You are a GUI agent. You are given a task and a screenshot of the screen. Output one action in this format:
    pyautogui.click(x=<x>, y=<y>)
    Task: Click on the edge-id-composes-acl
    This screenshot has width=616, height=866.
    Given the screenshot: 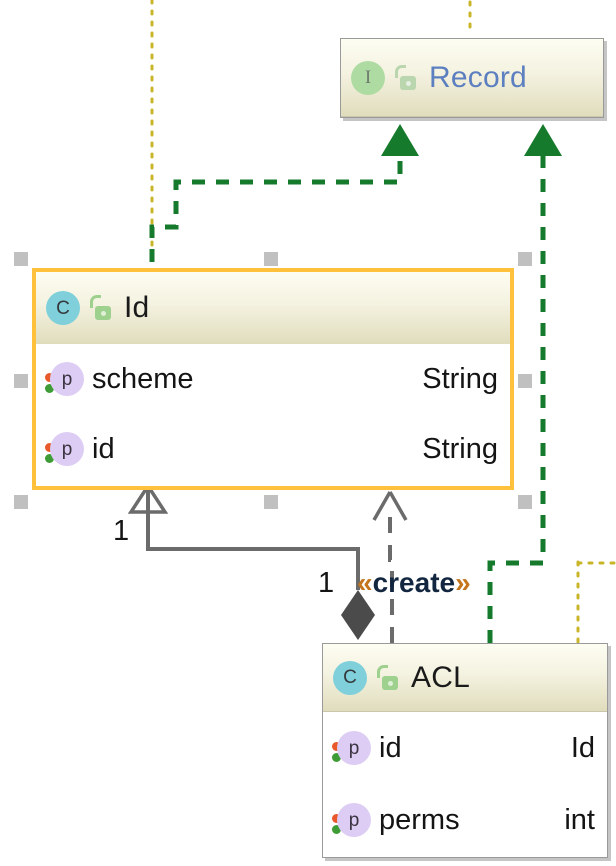 What is the action you would take?
    pyautogui.click(x=251, y=561)
    